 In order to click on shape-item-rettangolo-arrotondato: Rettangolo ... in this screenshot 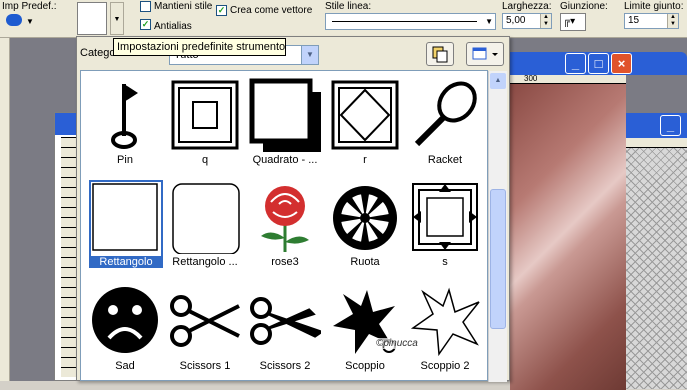, I will do `click(205, 227)`.